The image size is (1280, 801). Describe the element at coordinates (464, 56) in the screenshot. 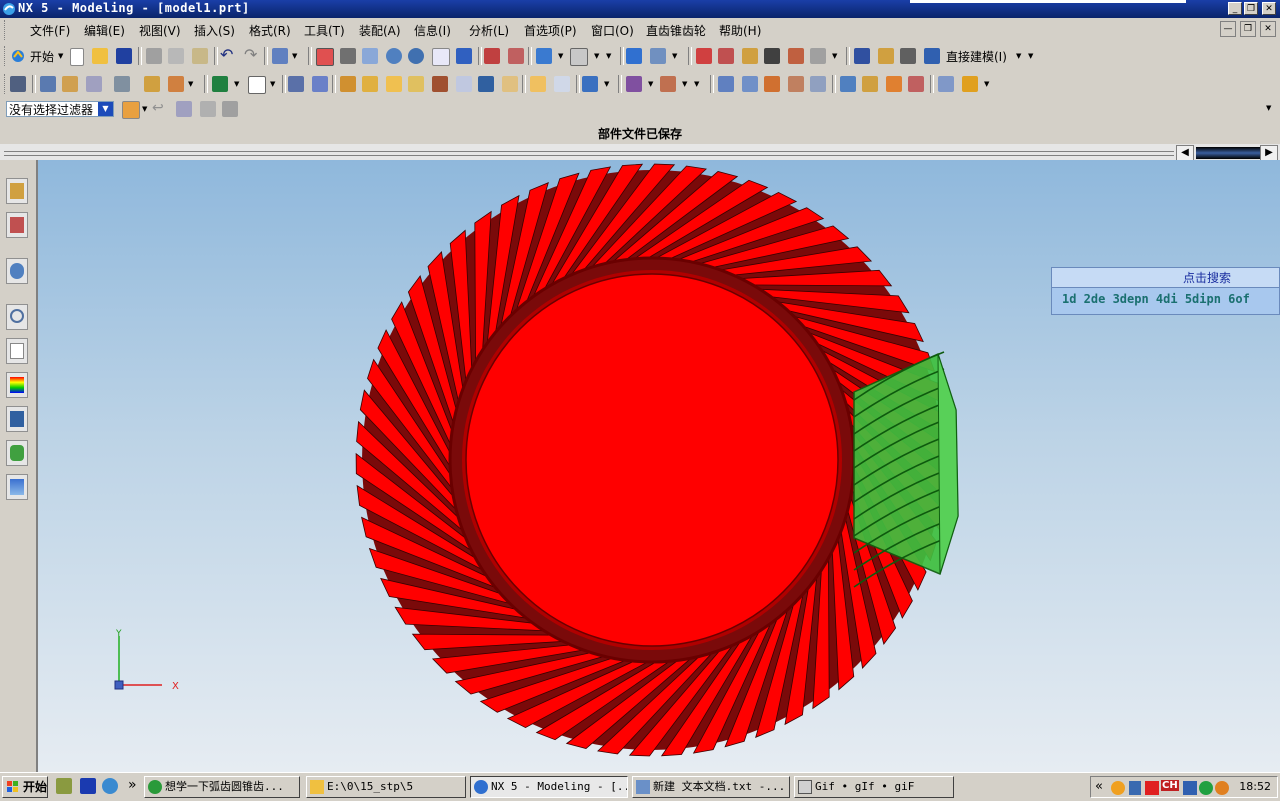

I see `perspective-icon` at that location.